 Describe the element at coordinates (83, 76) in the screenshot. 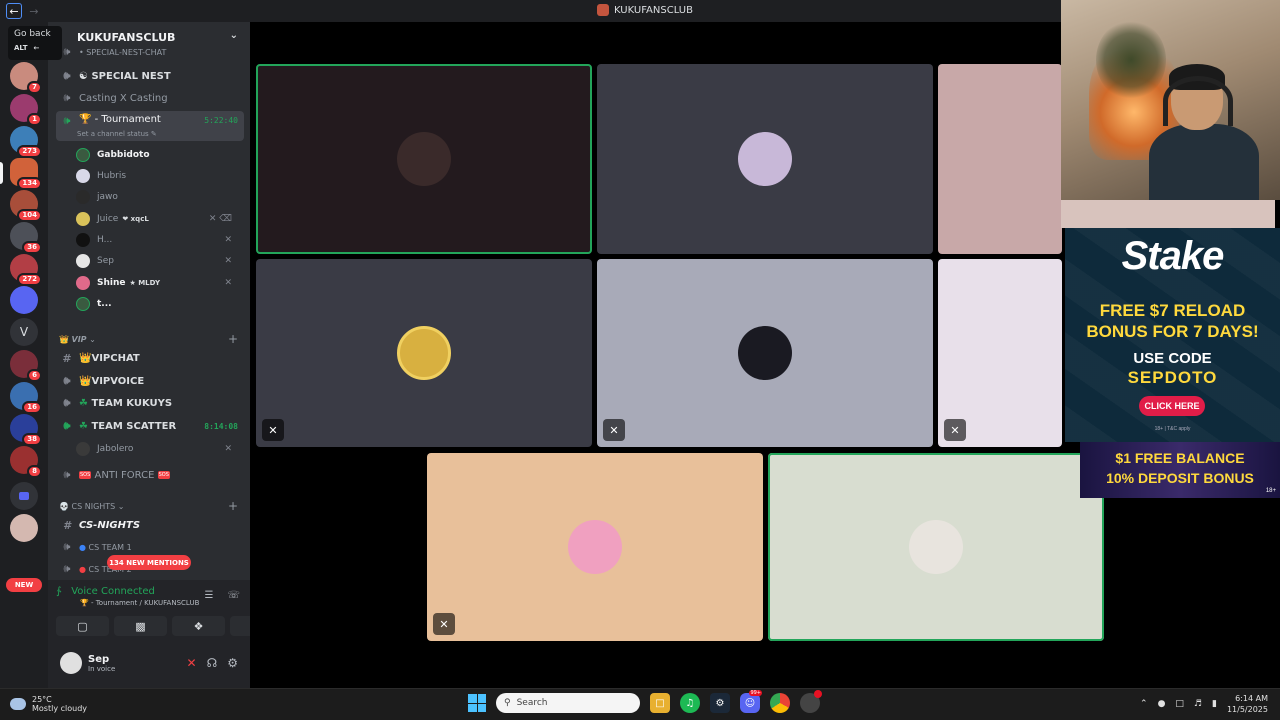

I see `channel-prefix: ☯` at that location.